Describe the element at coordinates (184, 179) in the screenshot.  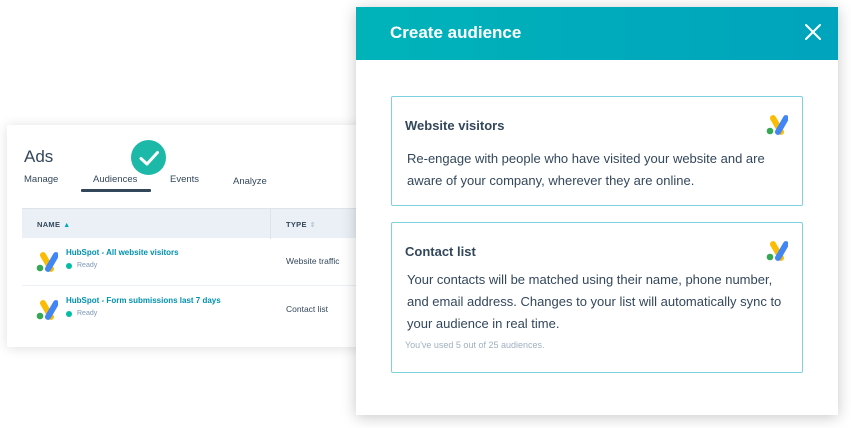
I see `tab-events: Events` at that location.